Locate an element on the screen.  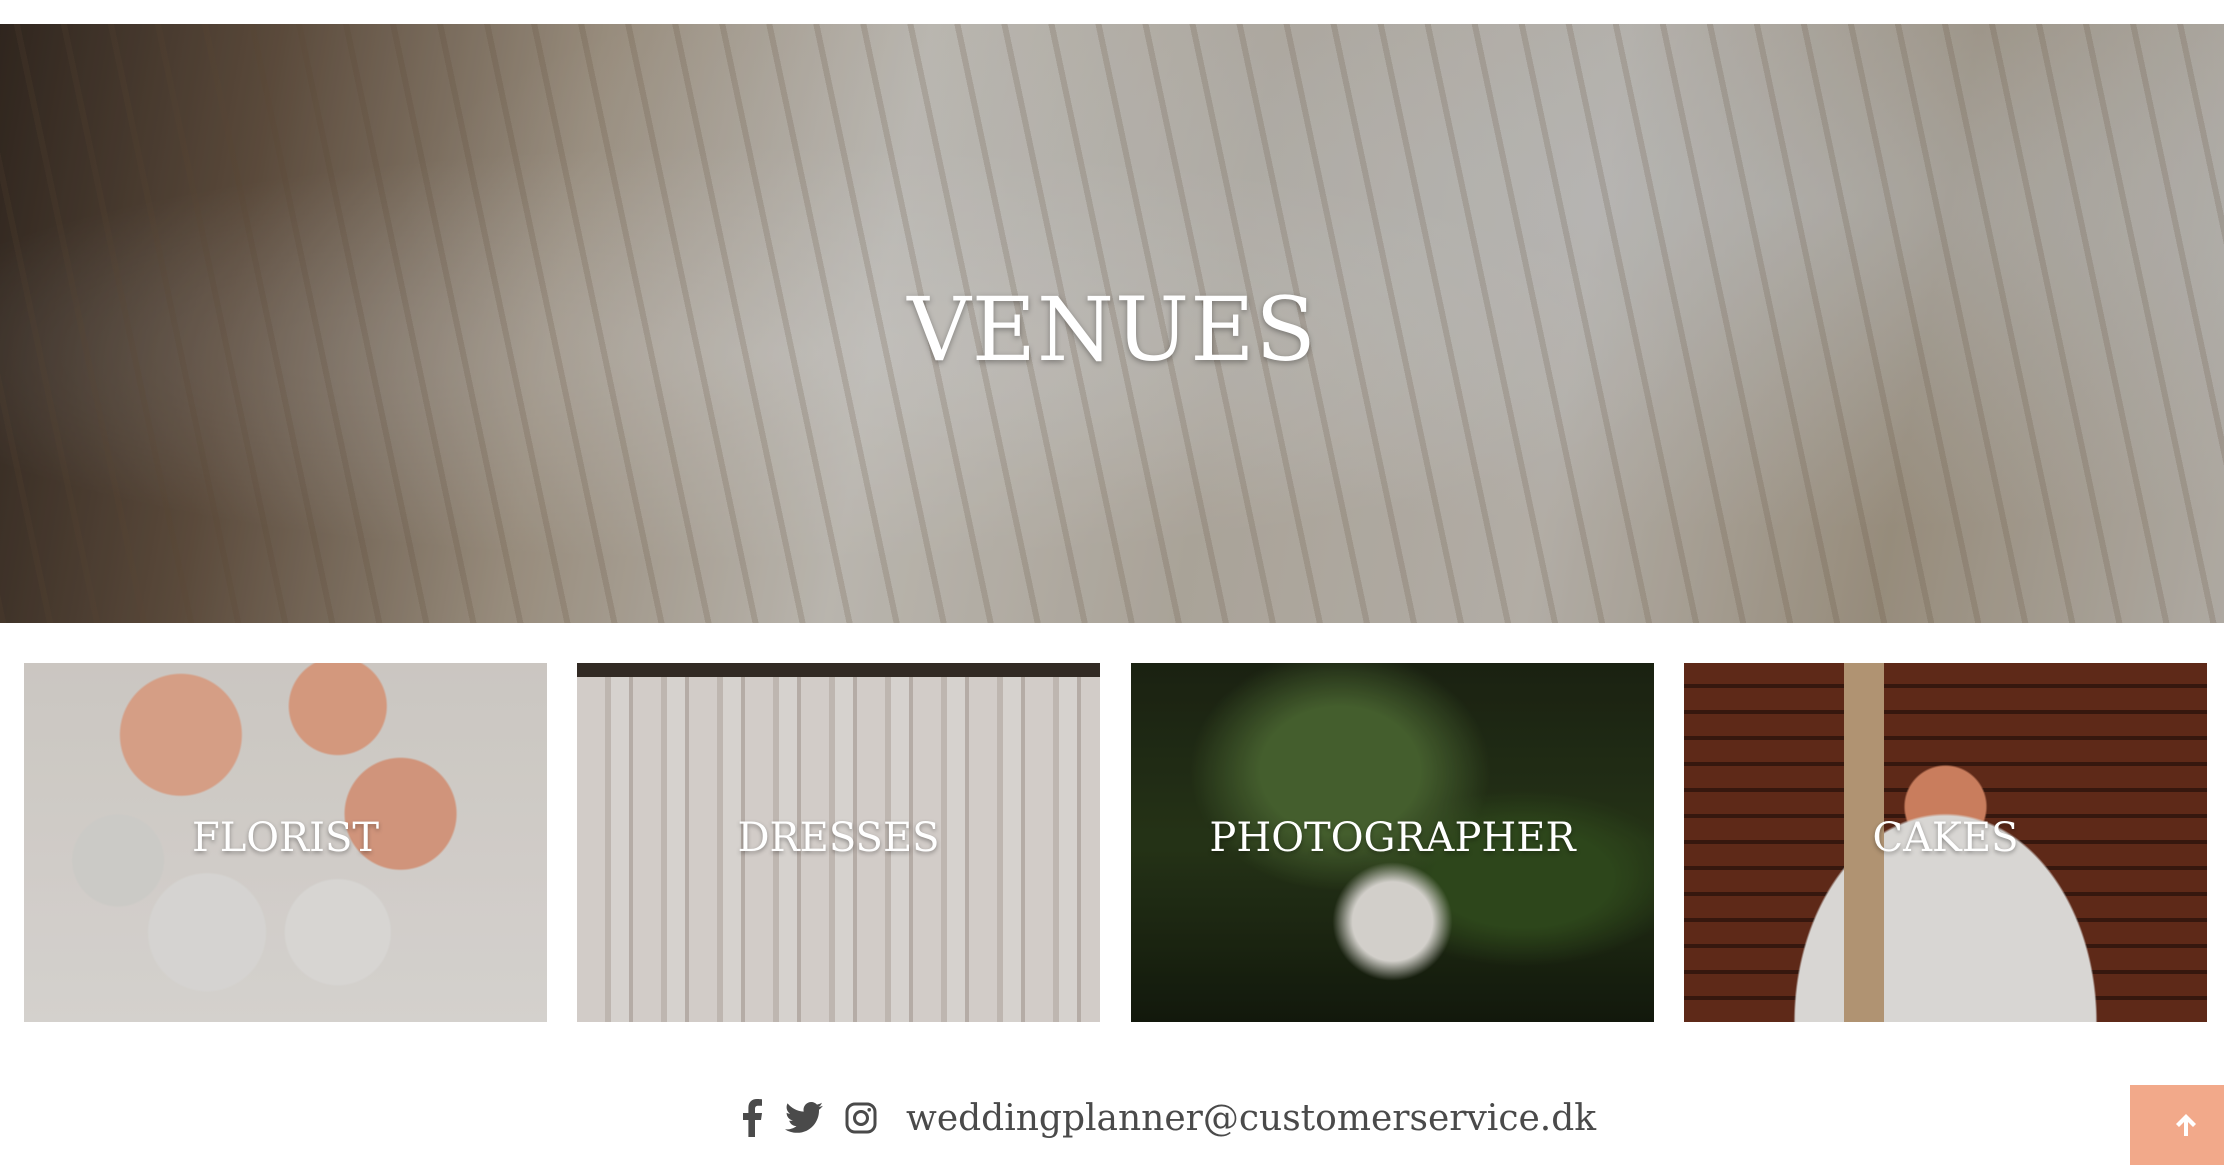
dresses-tile: DRESSES is located at coordinates (838, 842).